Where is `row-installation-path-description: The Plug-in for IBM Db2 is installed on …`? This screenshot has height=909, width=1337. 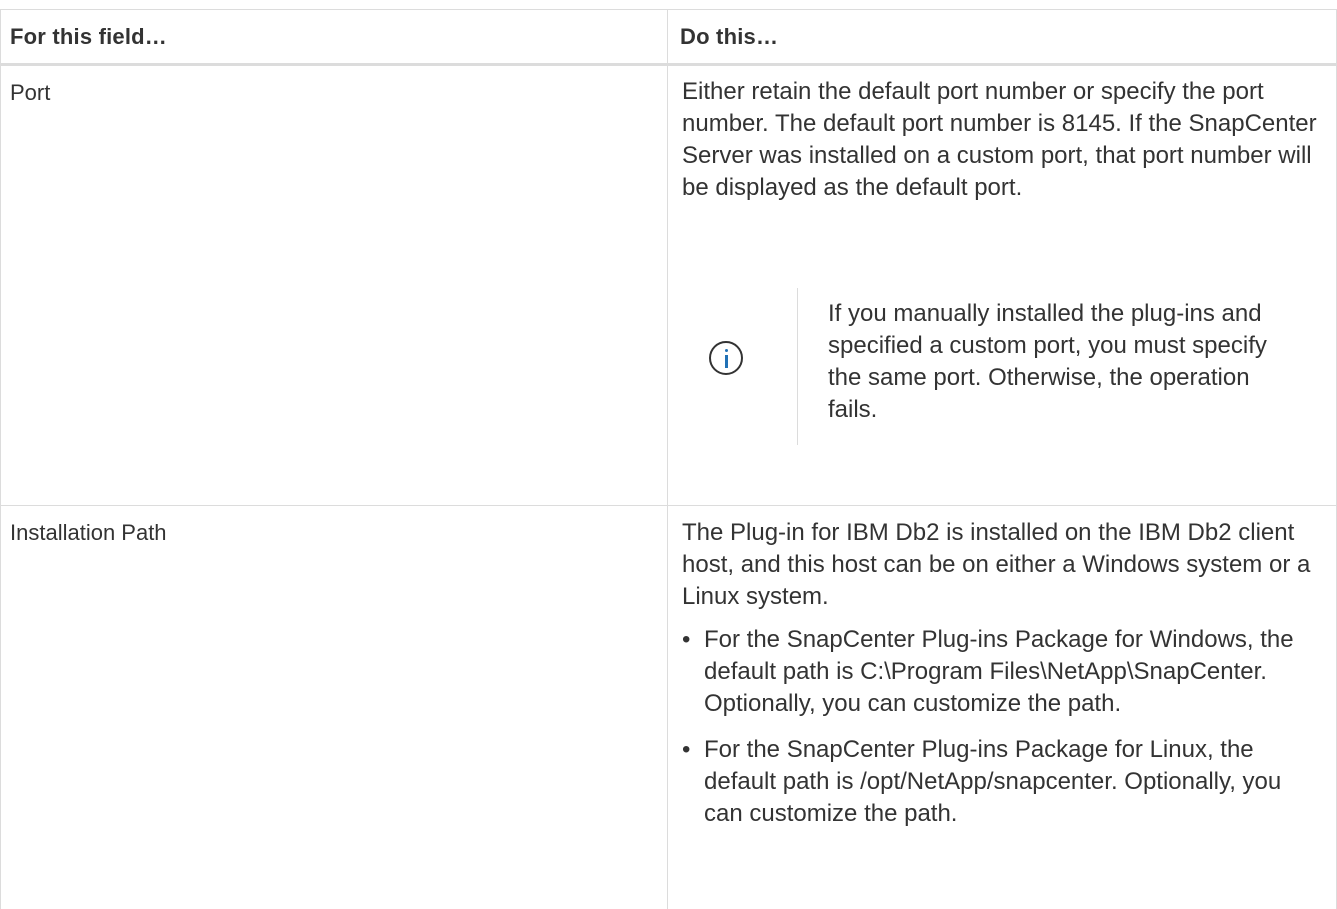 row-installation-path-description: The Plug-in for IBM Db2 is installed on … is located at coordinates (996, 564).